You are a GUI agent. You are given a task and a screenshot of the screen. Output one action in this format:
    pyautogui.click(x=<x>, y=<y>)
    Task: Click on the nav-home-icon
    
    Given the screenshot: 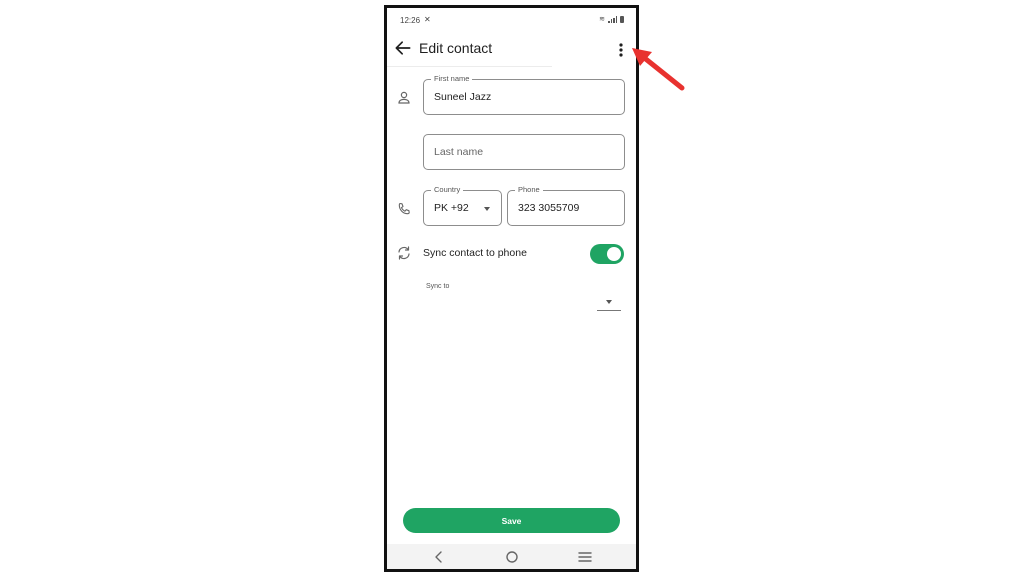 What is the action you would take?
    pyautogui.click(x=512, y=557)
    